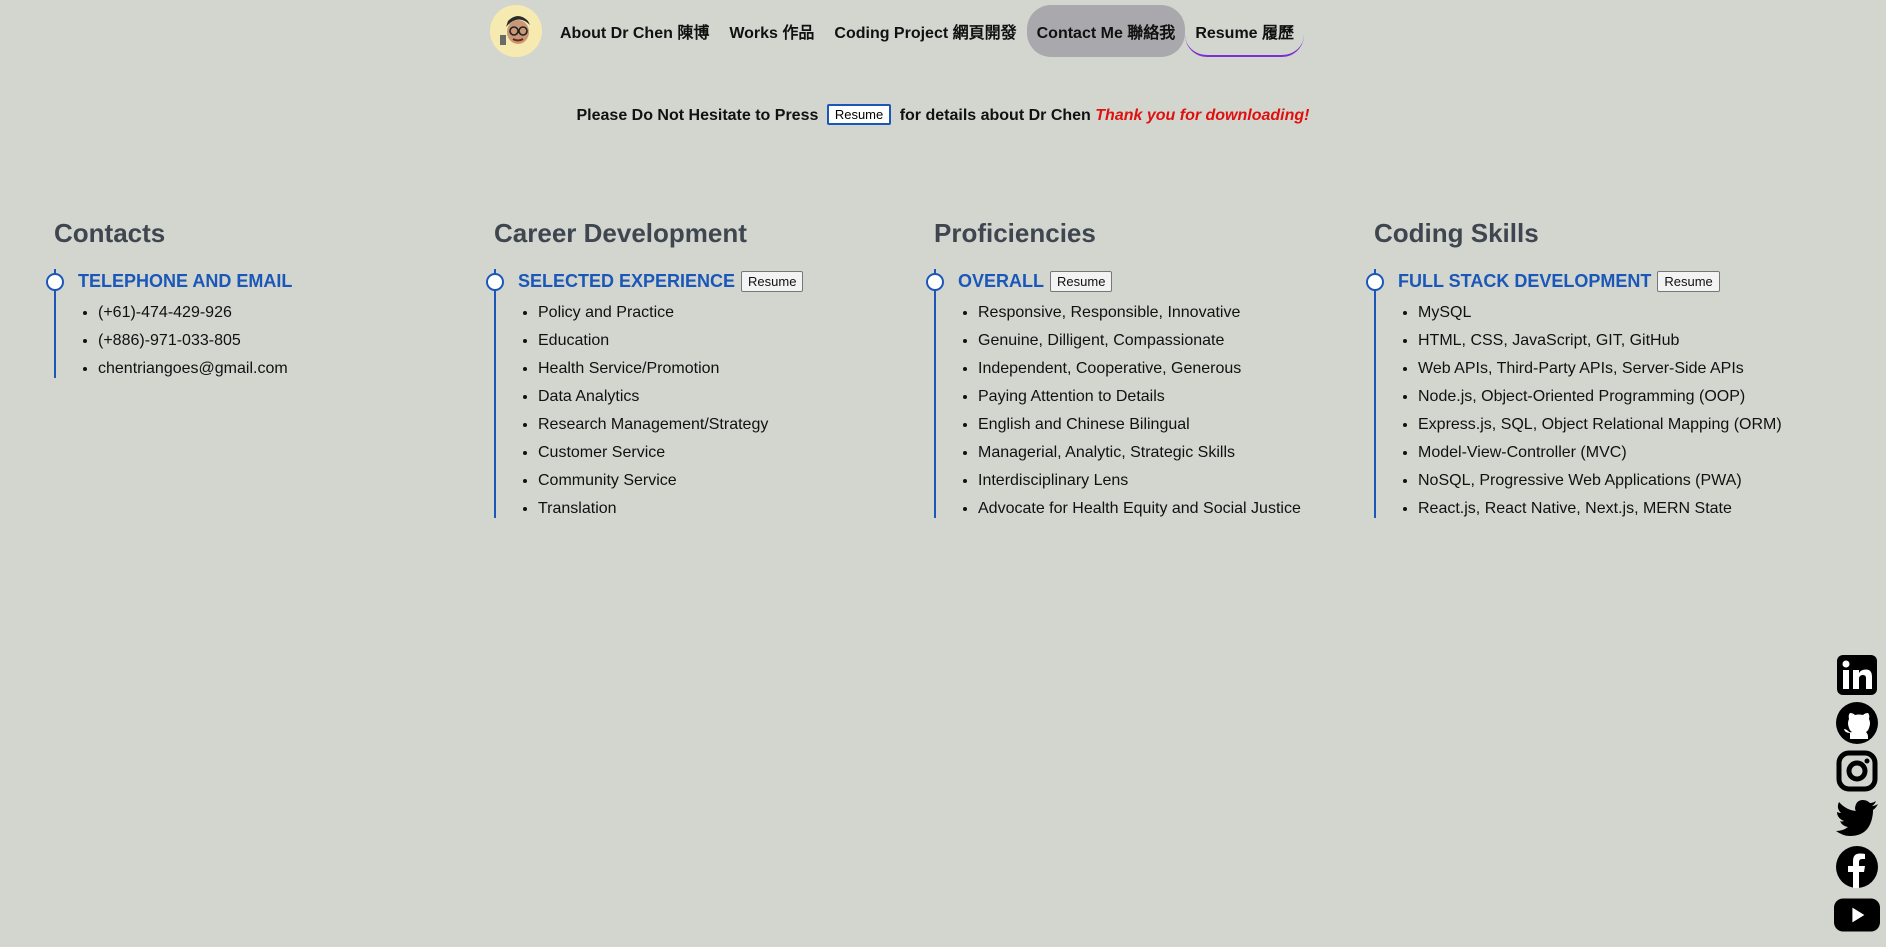 This screenshot has width=1886, height=947. Describe the element at coordinates (1606, 453) in the screenshot. I see `list-item: Model-View-Controller (MVC)` at that location.